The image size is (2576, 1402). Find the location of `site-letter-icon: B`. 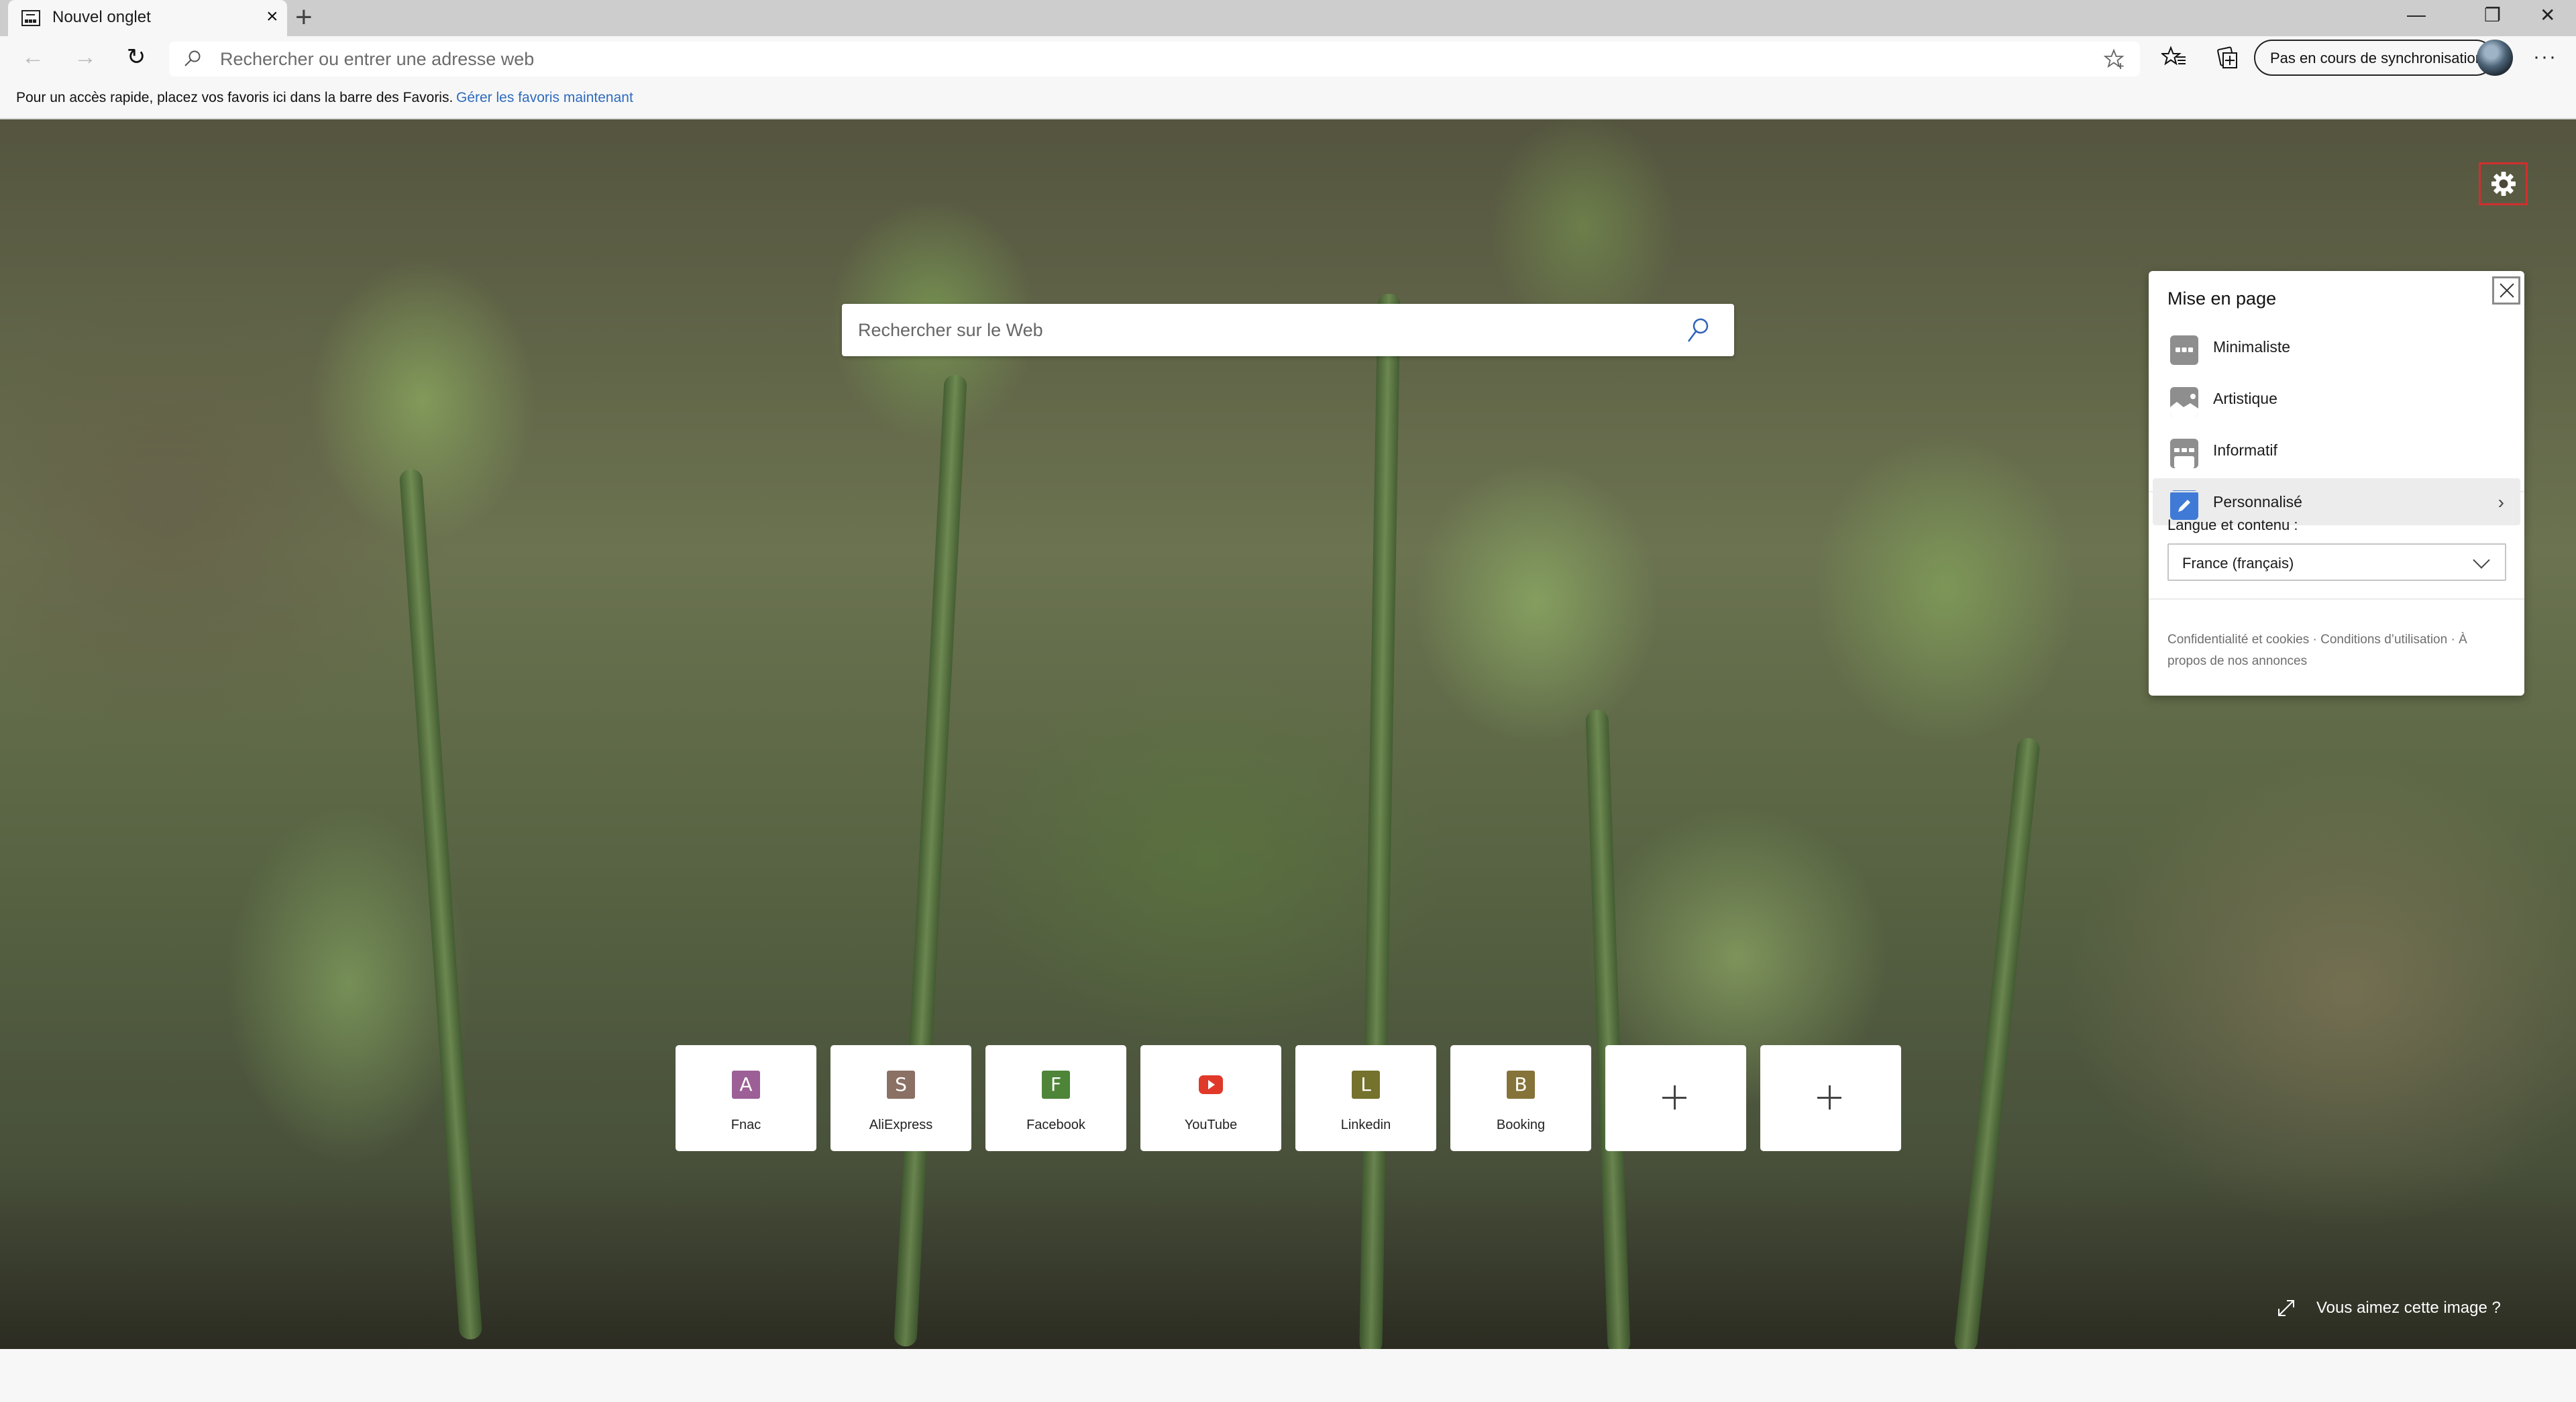

site-letter-icon: B is located at coordinates (1521, 1085).